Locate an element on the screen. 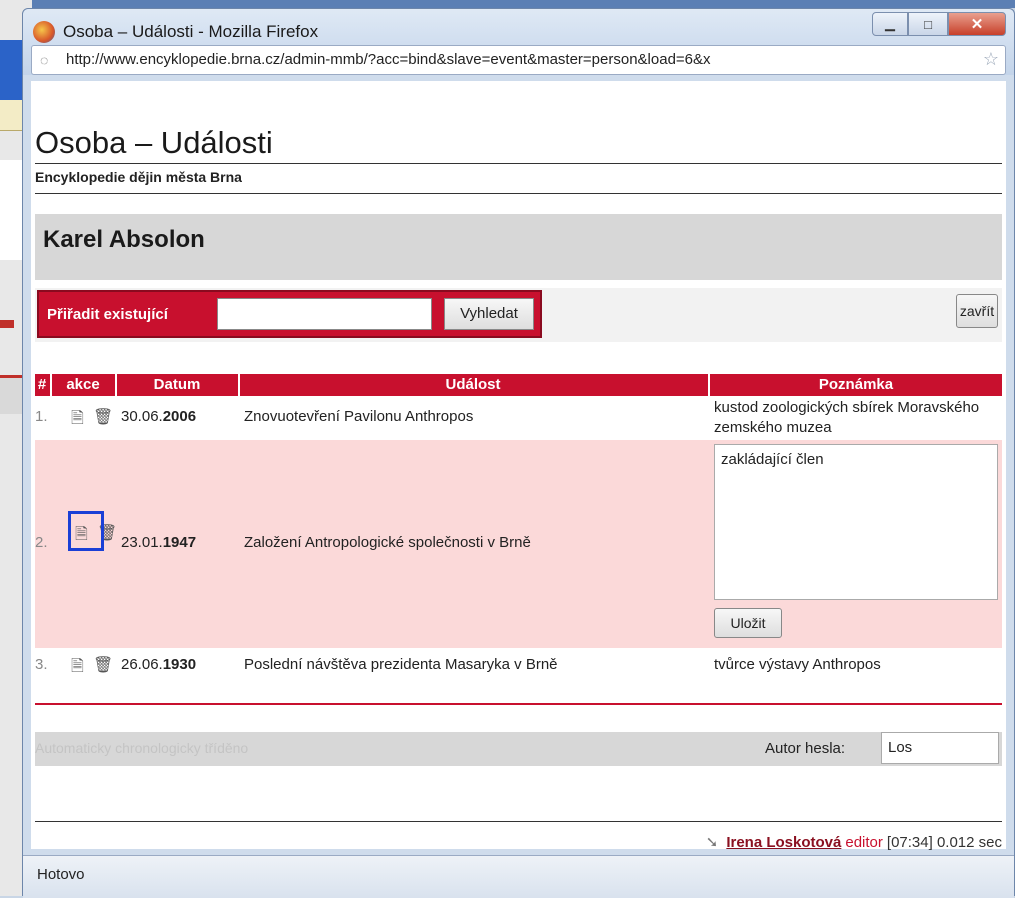  table-header: # akce Datum Událost Poznámka is located at coordinates (518, 385).